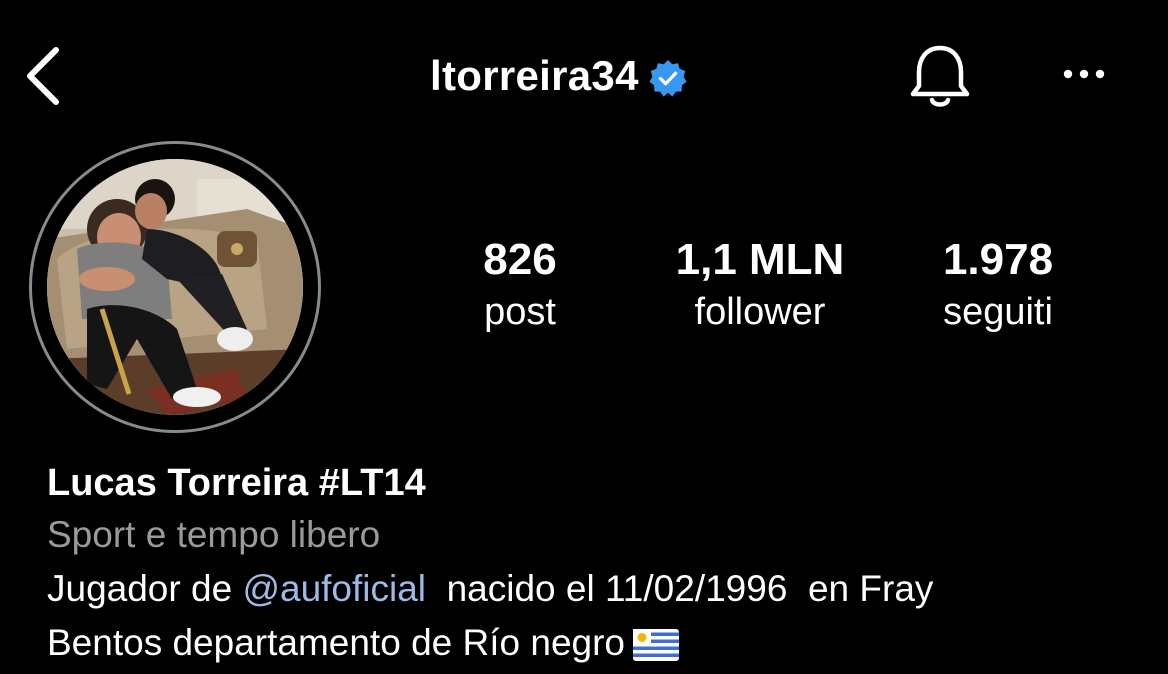 This screenshot has width=1168, height=674. Describe the element at coordinates (760, 312) in the screenshot. I see `followers-count-label: follower` at that location.